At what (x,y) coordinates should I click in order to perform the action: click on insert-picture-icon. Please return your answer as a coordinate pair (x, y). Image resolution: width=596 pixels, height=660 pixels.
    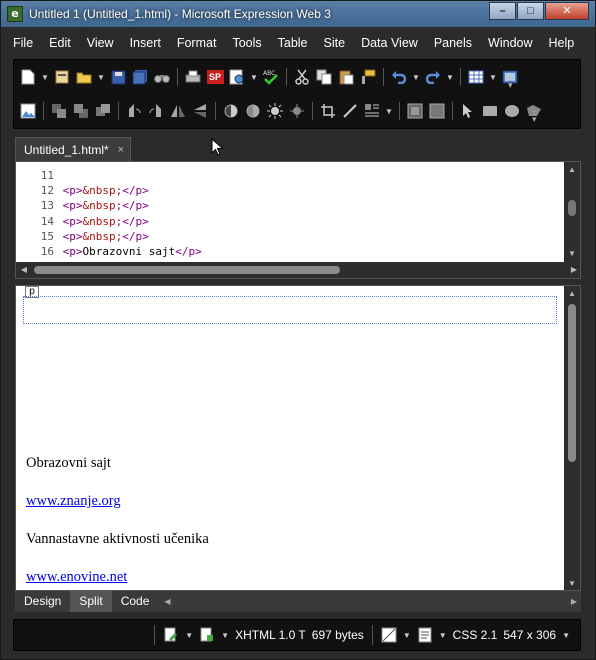
    Looking at the image, I should click on (28, 111).